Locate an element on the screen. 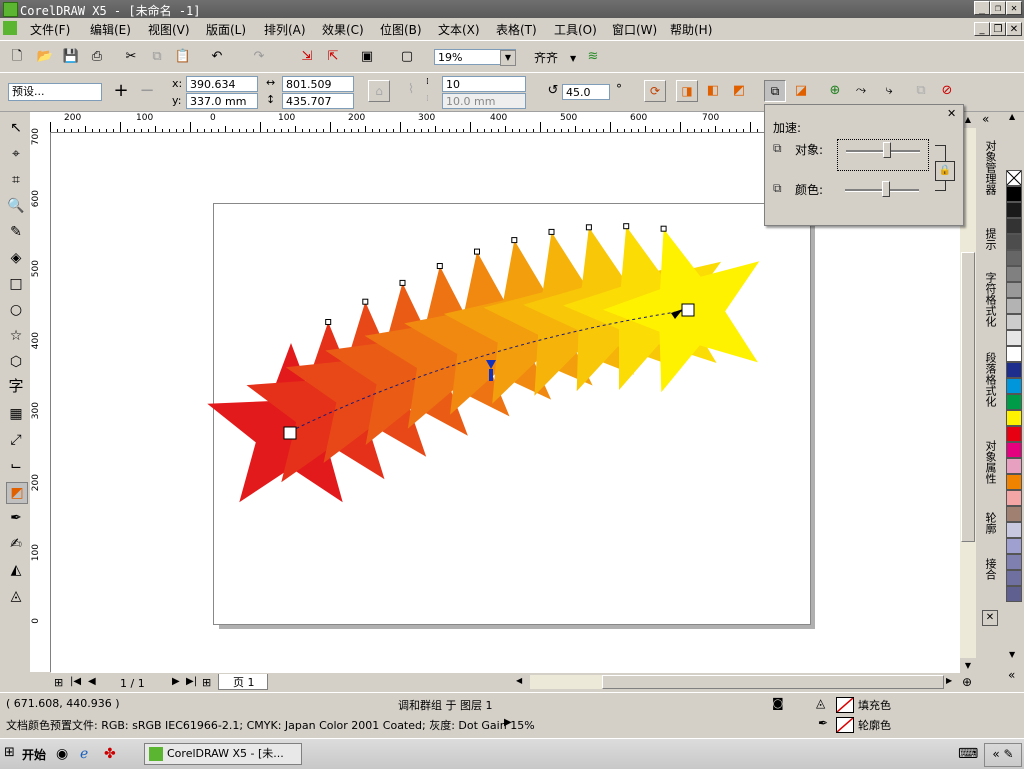 The image size is (1024, 769). blend-start-handle is located at coordinates (290, 433).